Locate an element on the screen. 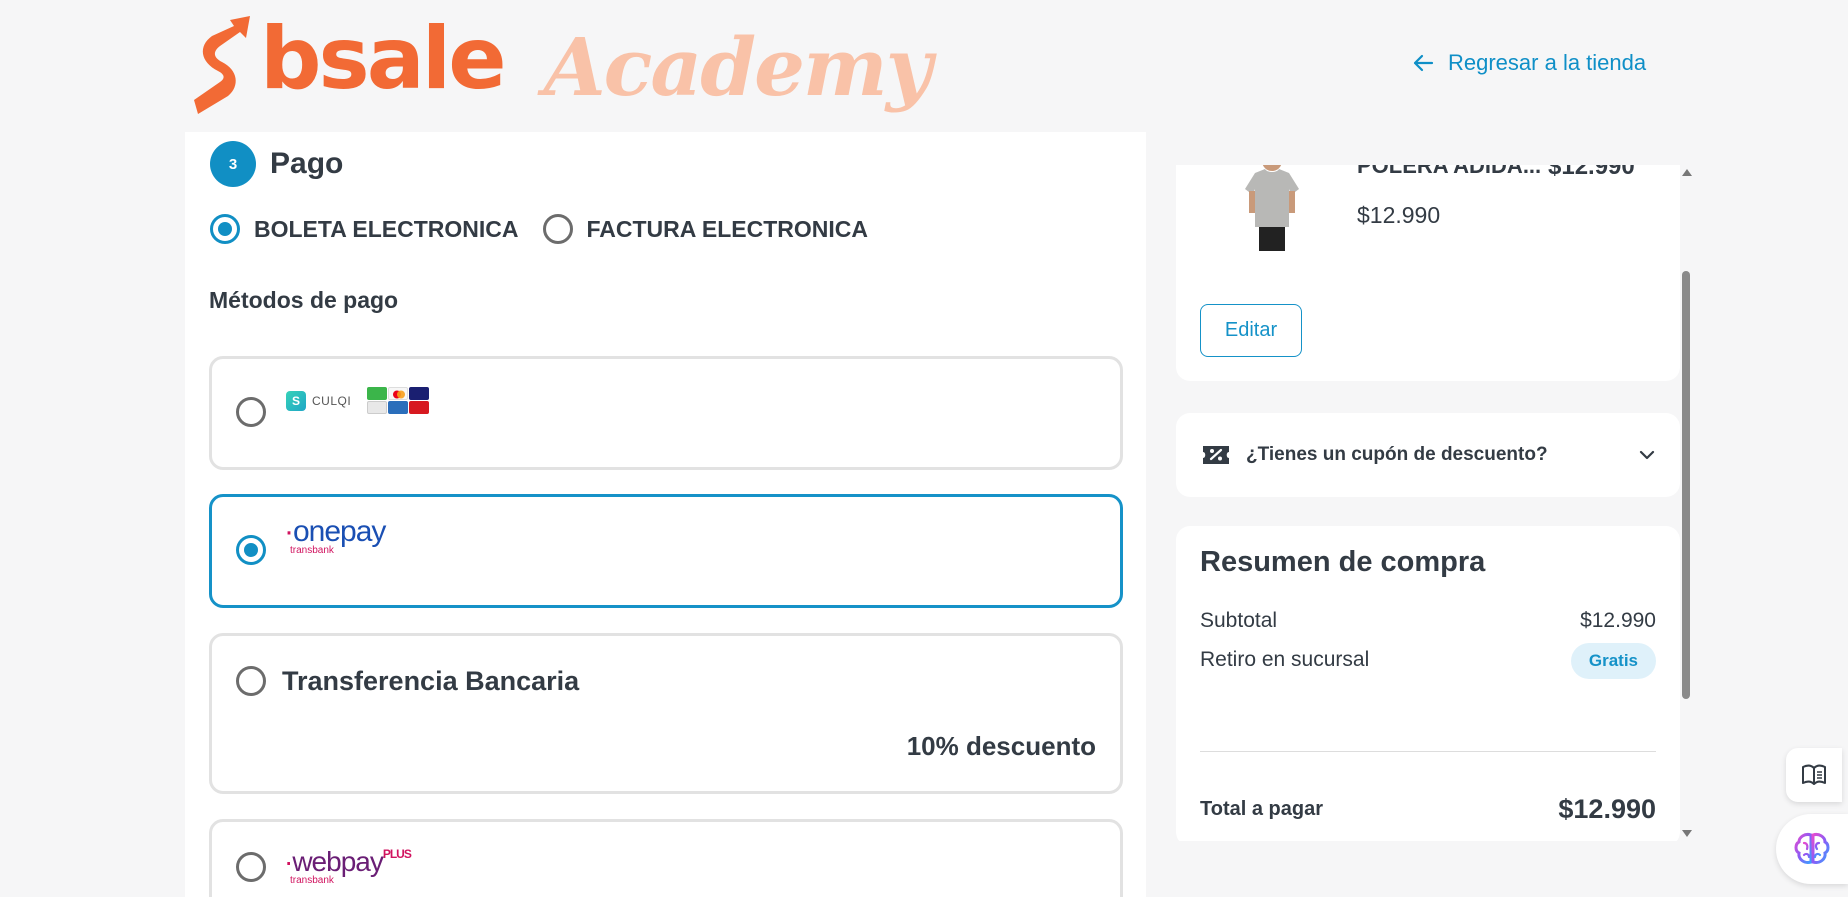 Image resolution: width=1848 pixels, height=897 pixels. step-number-badge: 3 is located at coordinates (233, 164).